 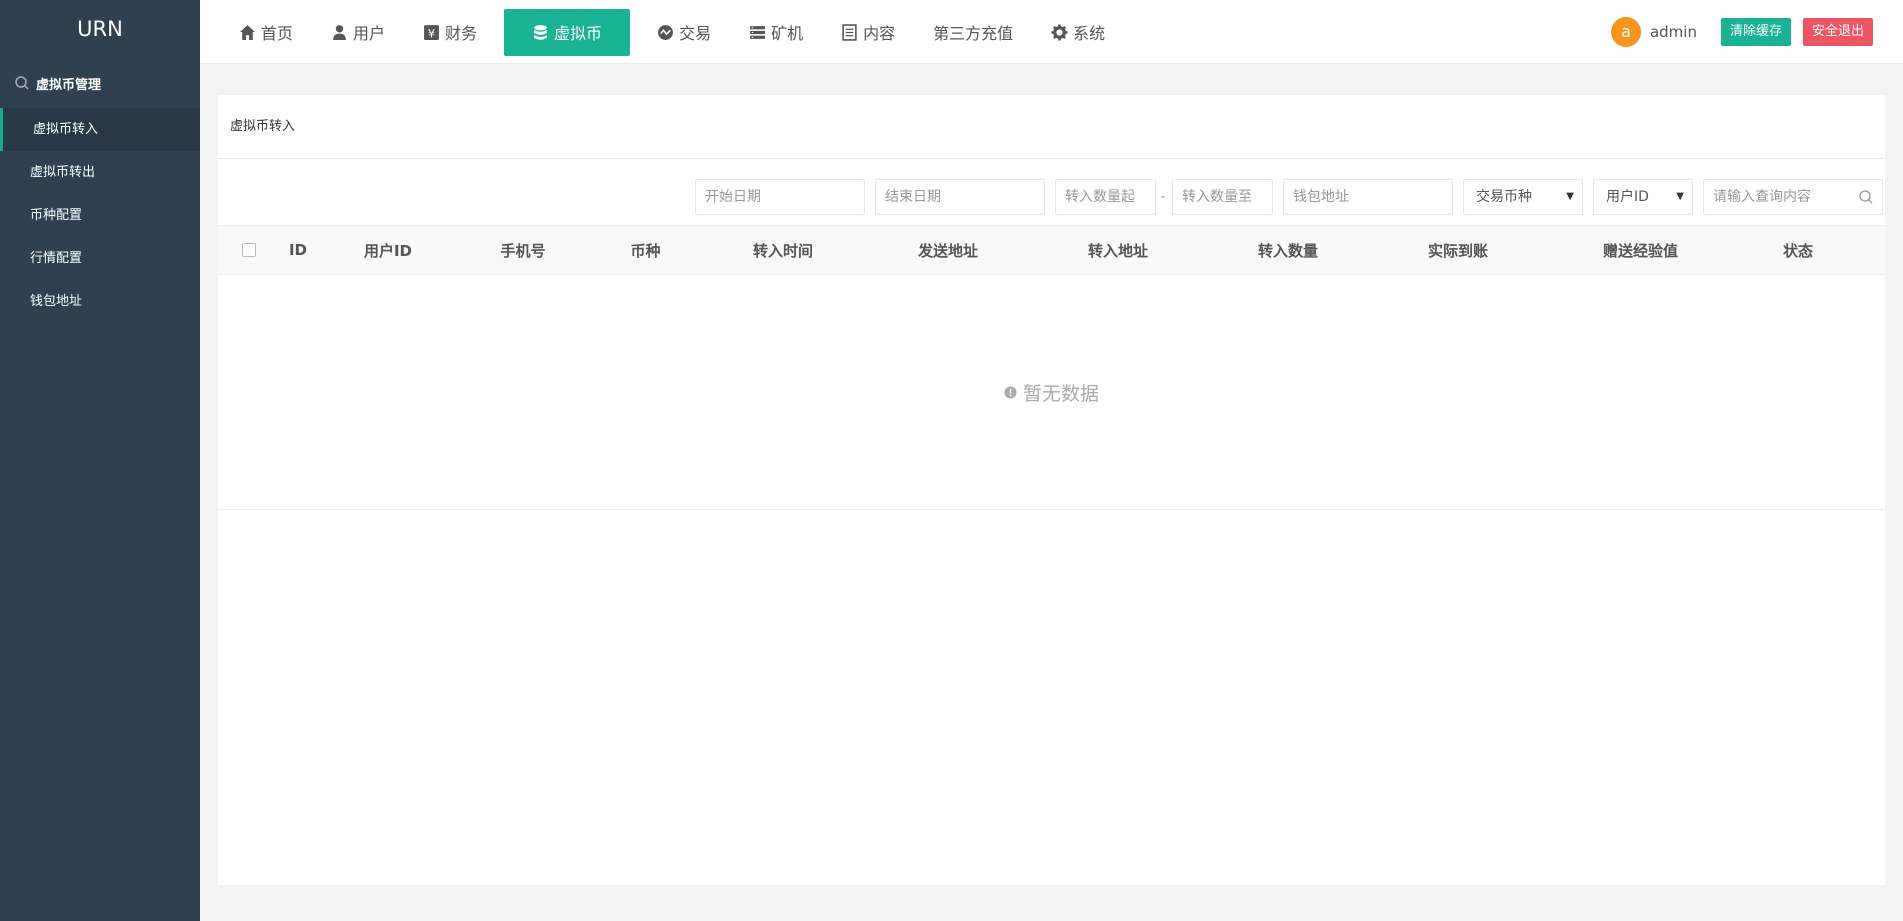 I want to click on sidebar-item-wallet-address: 钱包地址, so click(x=100, y=301).